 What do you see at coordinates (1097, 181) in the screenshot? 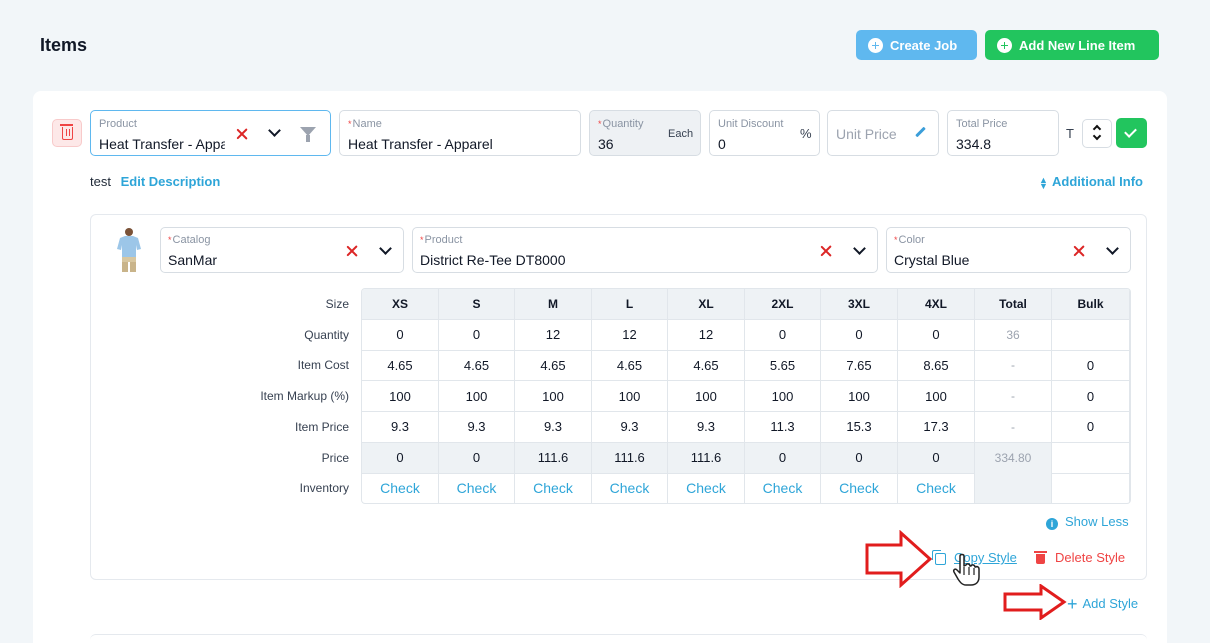
I see `additional-info-label: Additional Info` at bounding box center [1097, 181].